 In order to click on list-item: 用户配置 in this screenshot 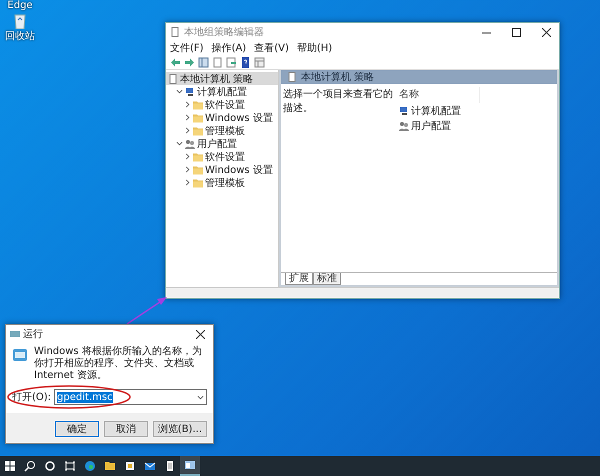, I will do `click(439, 126)`.